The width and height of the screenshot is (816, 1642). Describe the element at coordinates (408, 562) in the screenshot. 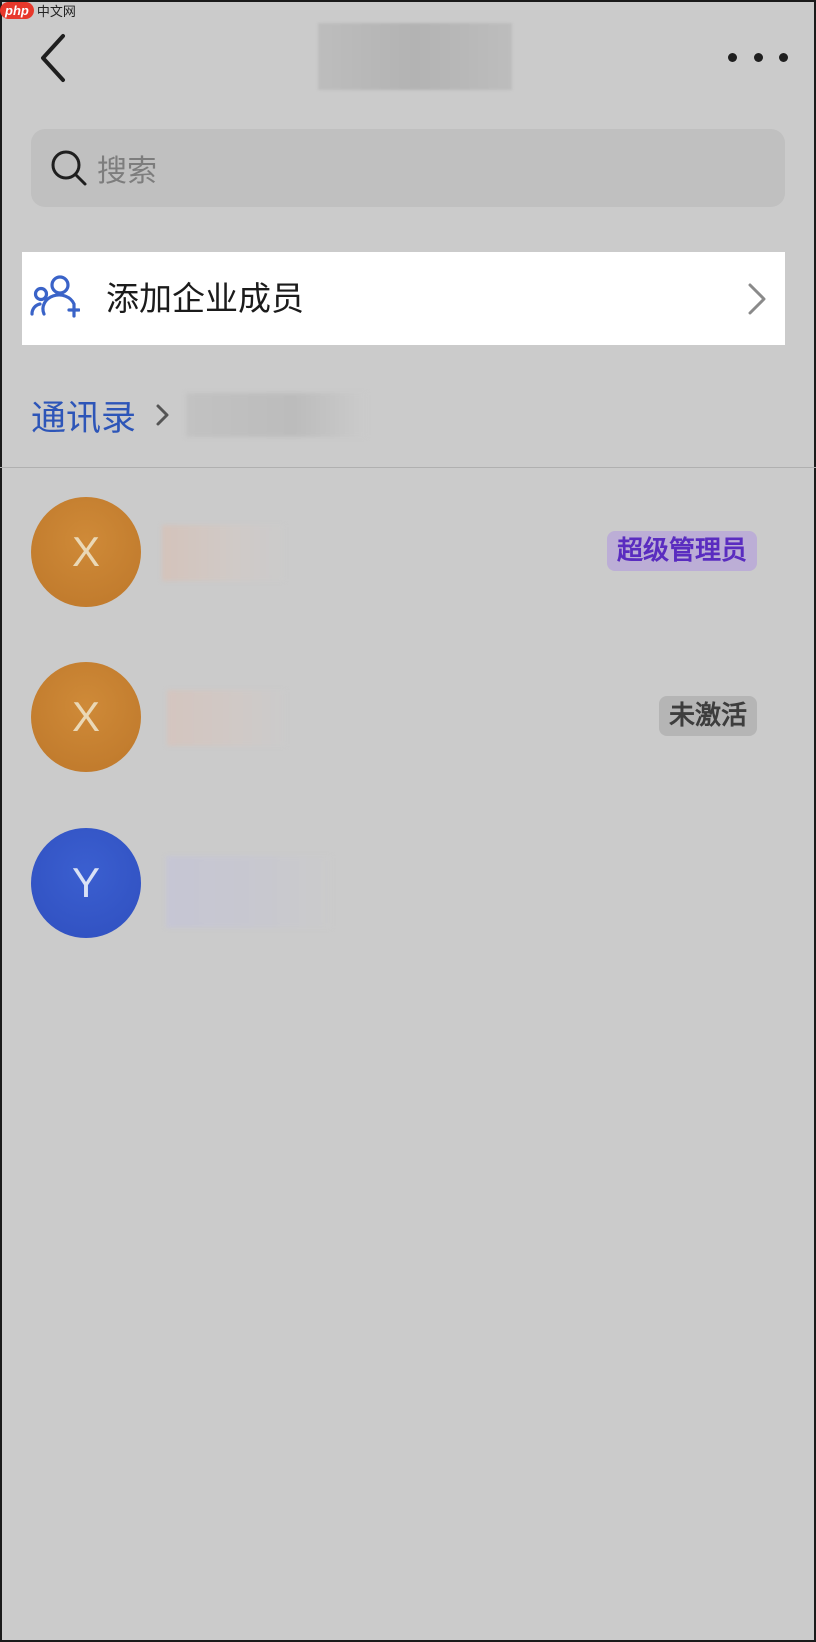

I see `member-row: X 超级管理员` at that location.